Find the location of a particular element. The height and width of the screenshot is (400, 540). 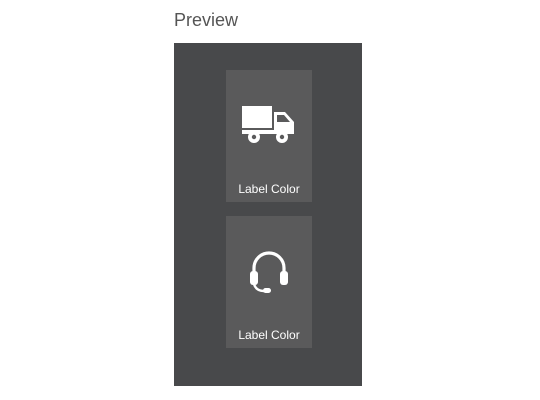

preview-tile-truck: Label Color is located at coordinates (269, 136).